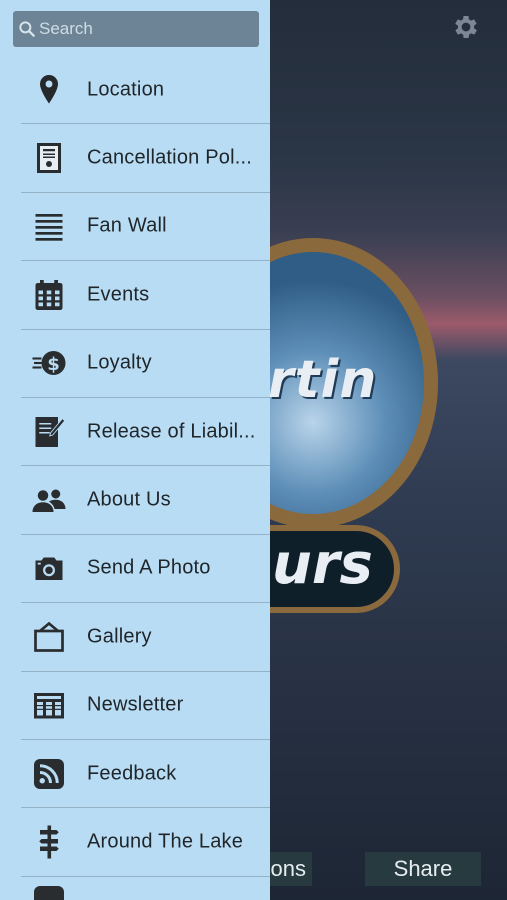  I want to click on menu-item-label: About Us, so click(129, 499).